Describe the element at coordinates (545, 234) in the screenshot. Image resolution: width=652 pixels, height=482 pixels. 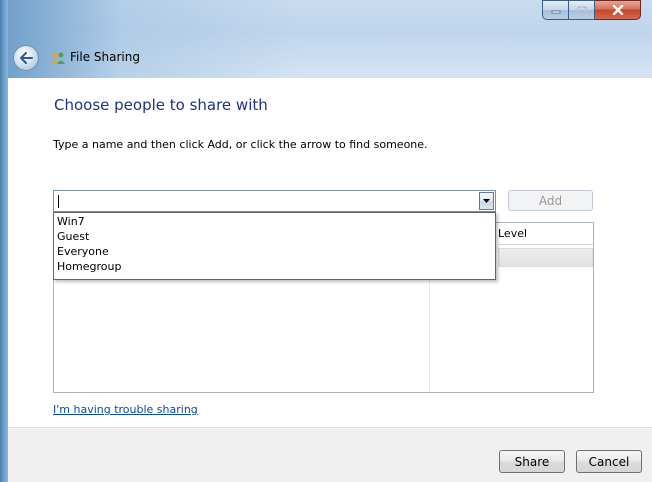
I see `permission-level-header: Level` at that location.